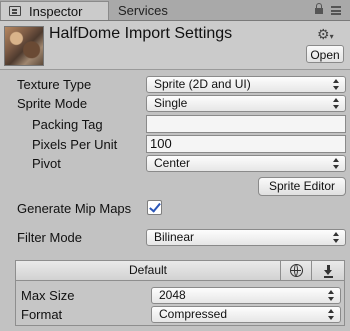 Image resolution: width=350 pixels, height=331 pixels. I want to click on pivot-label: Pivot, so click(46, 163).